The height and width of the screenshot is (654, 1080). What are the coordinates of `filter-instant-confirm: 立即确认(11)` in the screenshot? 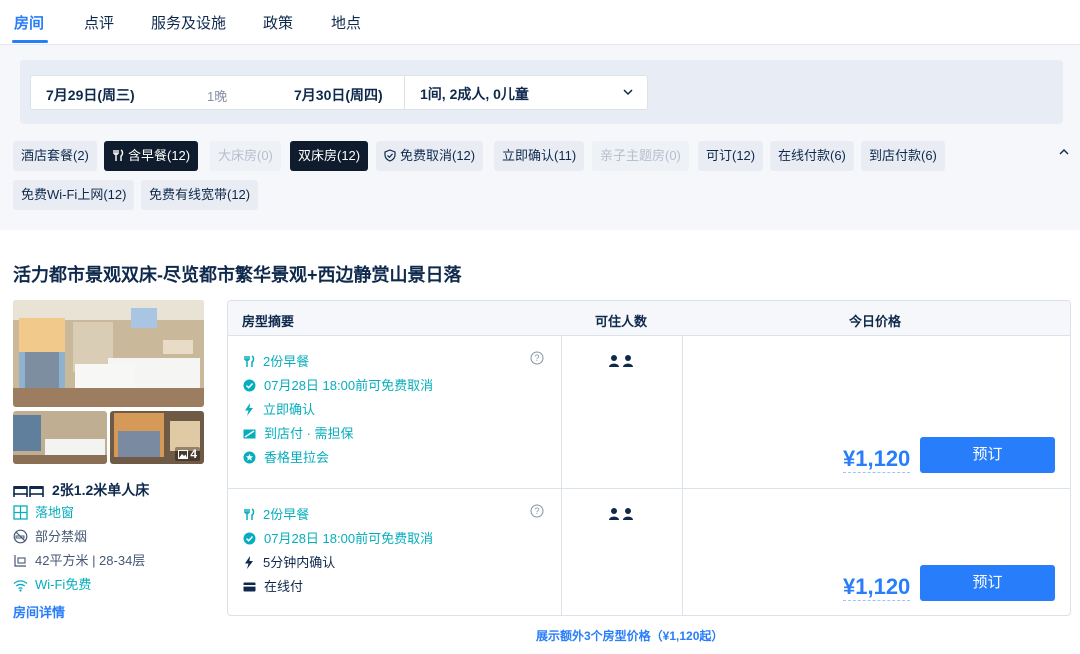 It's located at (539, 156).